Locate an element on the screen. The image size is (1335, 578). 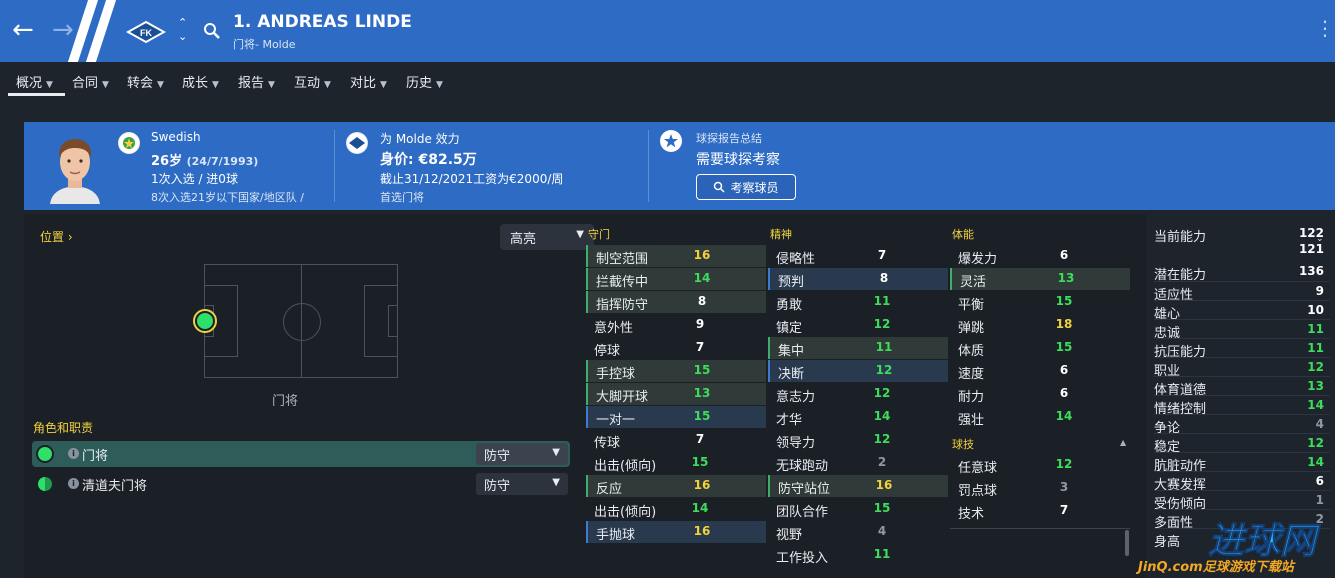
youth-caps-text: 8次入选21岁以下国家/地区队 / is located at coordinates (227, 197).